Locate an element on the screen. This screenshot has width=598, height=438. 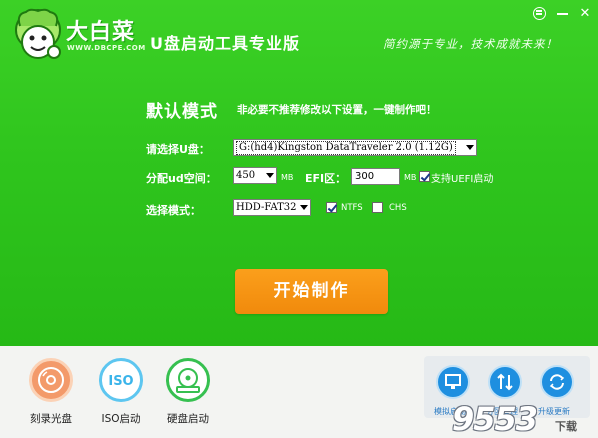
partition-icon is located at coordinates (505, 382).